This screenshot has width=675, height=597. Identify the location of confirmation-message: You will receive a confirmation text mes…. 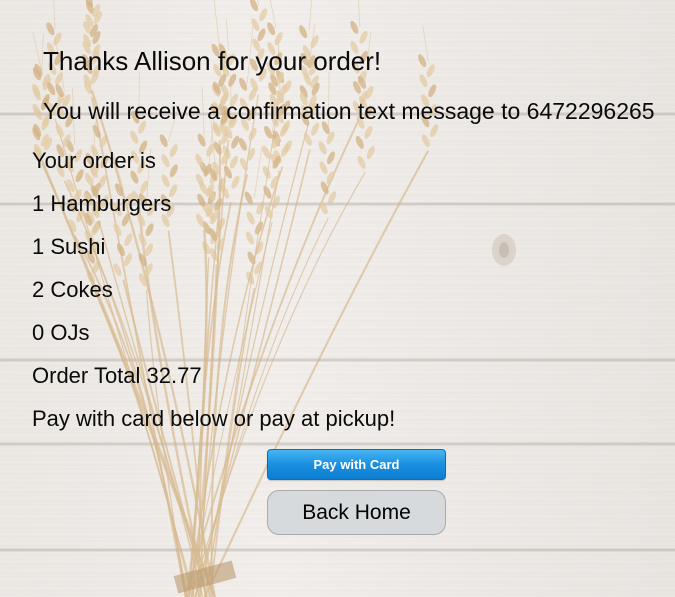
(349, 111).